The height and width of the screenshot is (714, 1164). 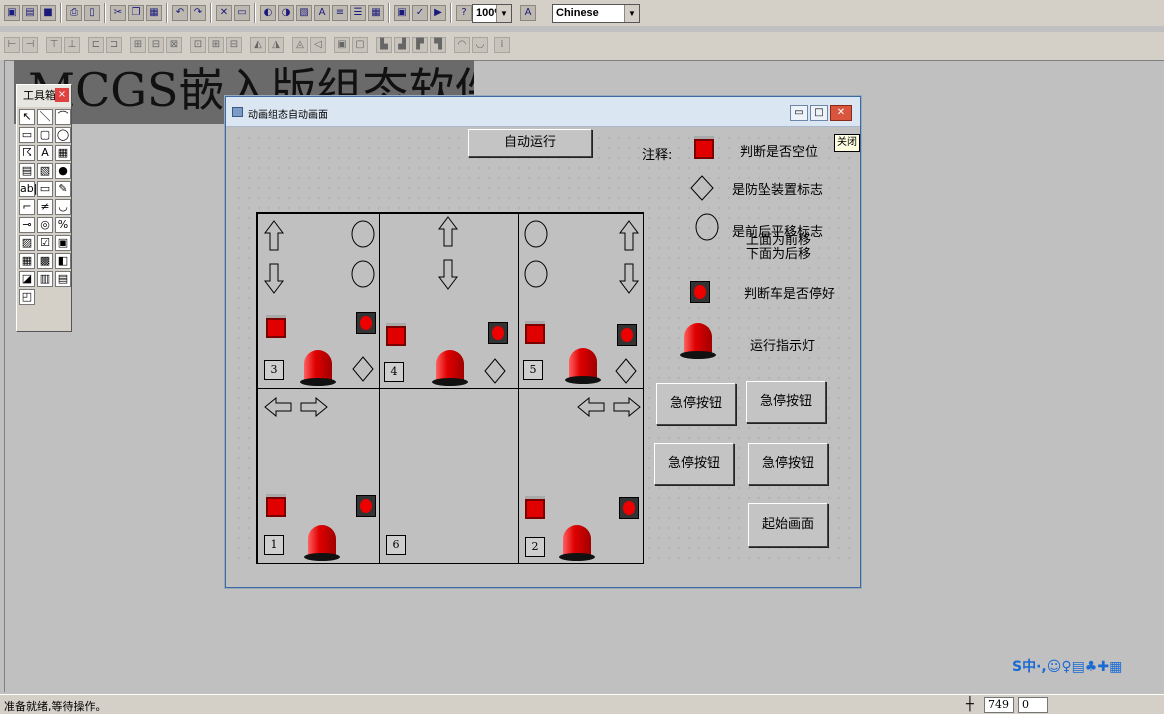 What do you see at coordinates (581, 301) in the screenshot?
I see `bay-cell: 5` at bounding box center [581, 301].